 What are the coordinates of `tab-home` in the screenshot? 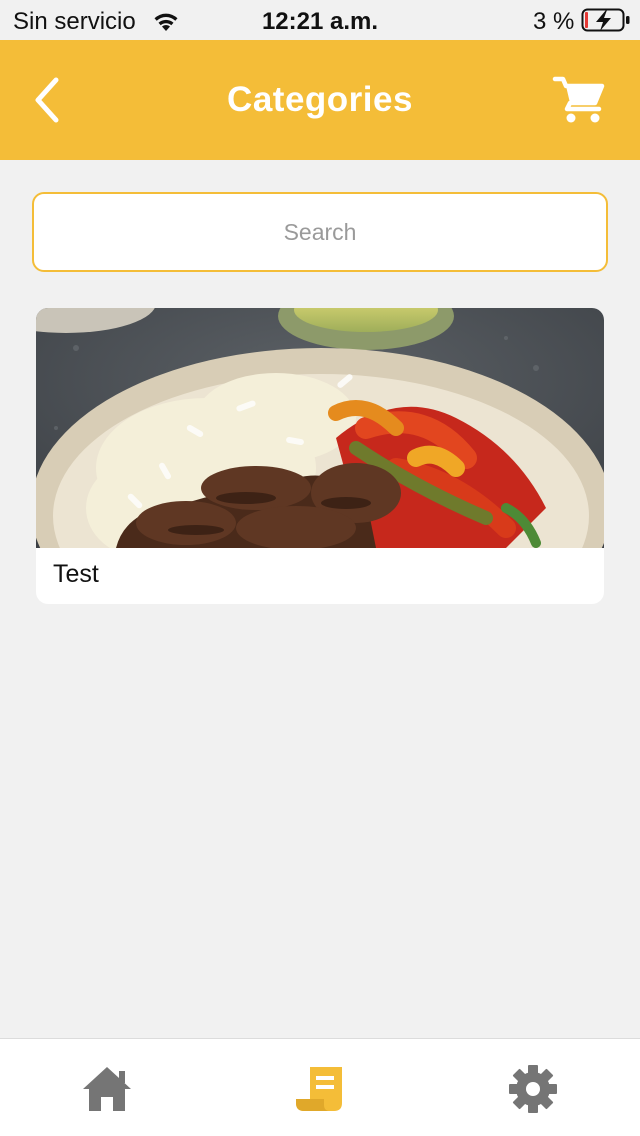 It's located at (107, 1089).